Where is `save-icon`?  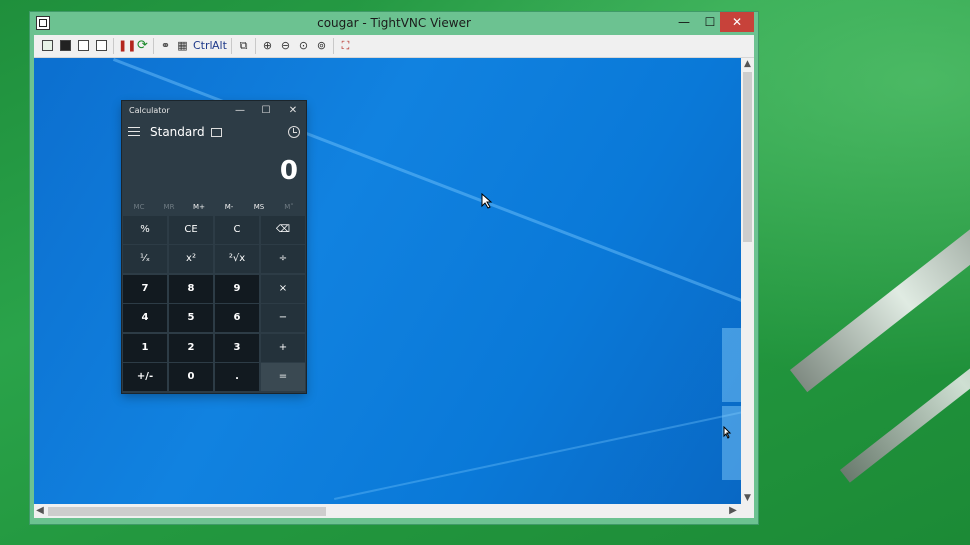
save-icon is located at coordinates (65, 45).